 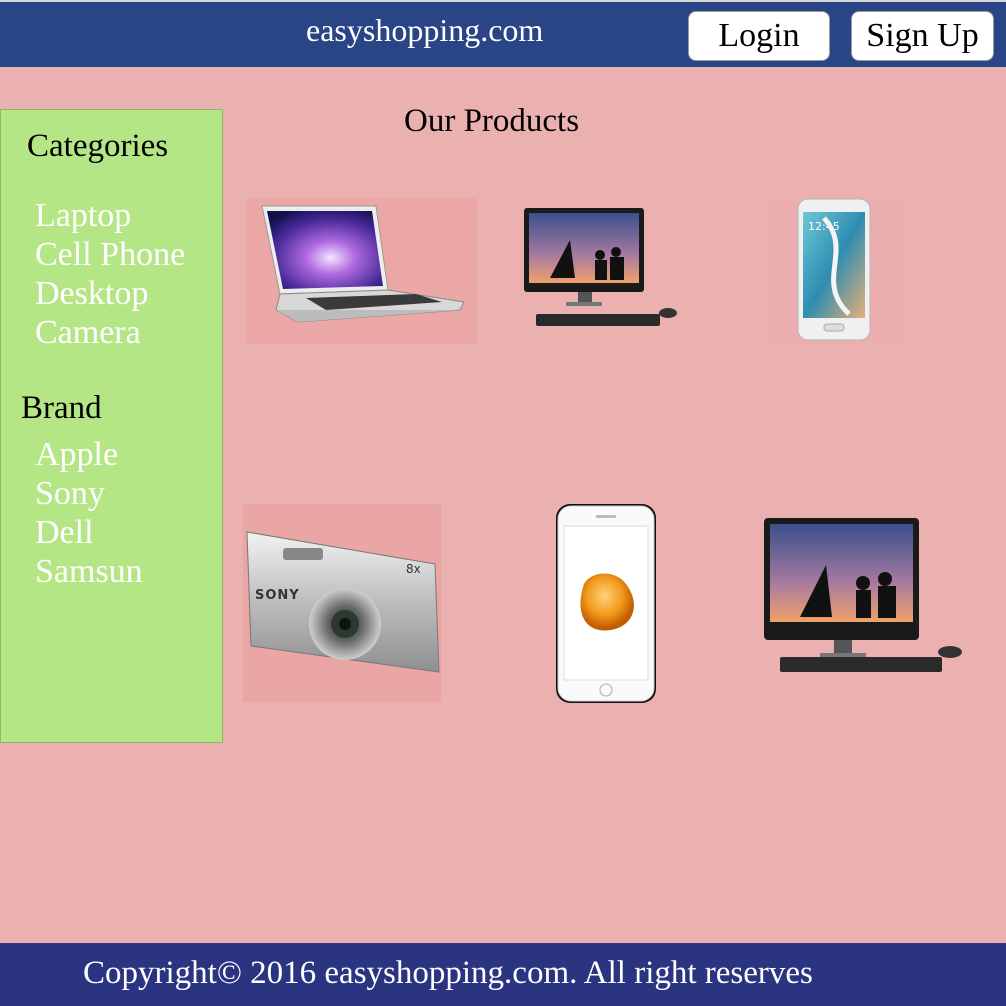 I want to click on sidebar-item-desktop: Desktop, so click(x=110, y=293).